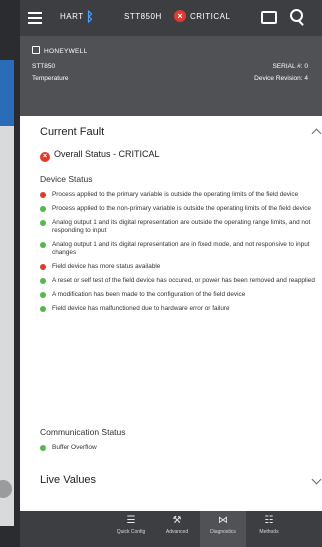 The width and height of the screenshot is (322, 547). I want to click on nav-diagnostics: ⋈ Diagnostics, so click(223, 529).